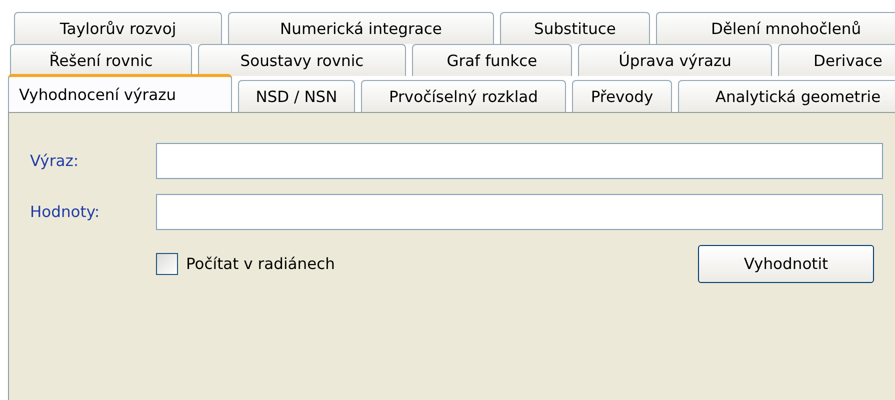  Describe the element at coordinates (622, 96) in the screenshot. I see `tab: Převody` at that location.